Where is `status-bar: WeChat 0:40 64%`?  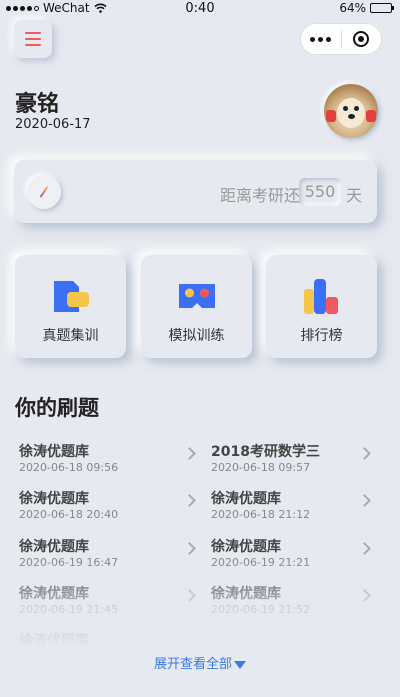
status-bar: WeChat 0:40 64% is located at coordinates (200, 9).